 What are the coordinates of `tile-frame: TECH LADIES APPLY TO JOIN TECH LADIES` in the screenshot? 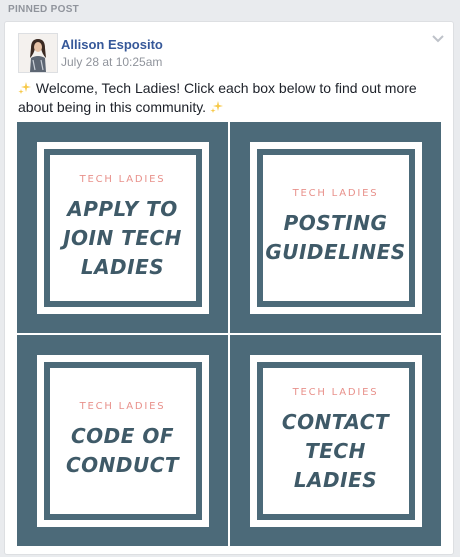 It's located at (122, 227).